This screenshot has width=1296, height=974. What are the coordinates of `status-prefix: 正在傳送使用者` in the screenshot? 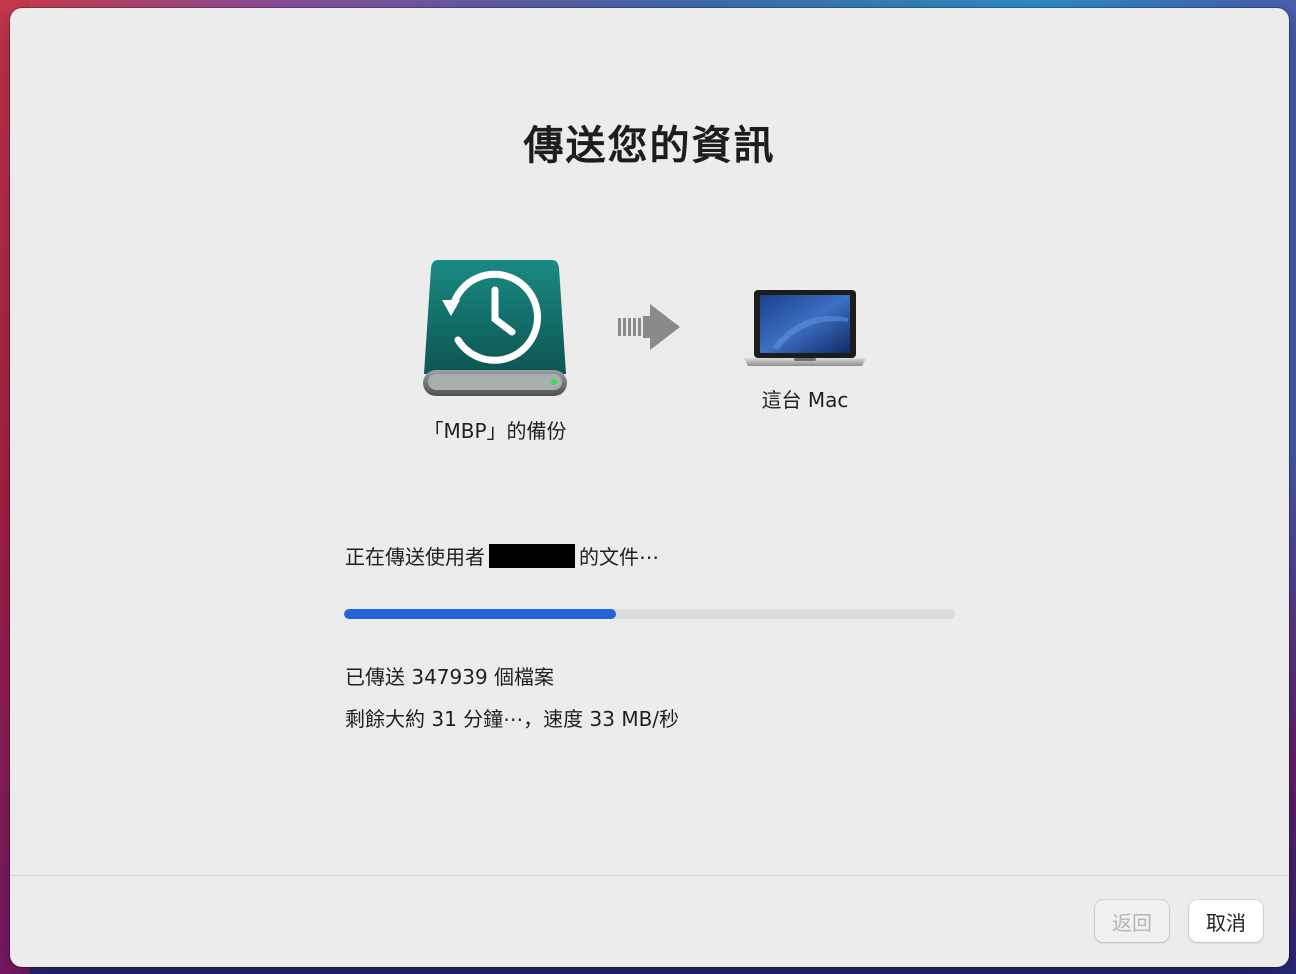 It's located at (415, 557).